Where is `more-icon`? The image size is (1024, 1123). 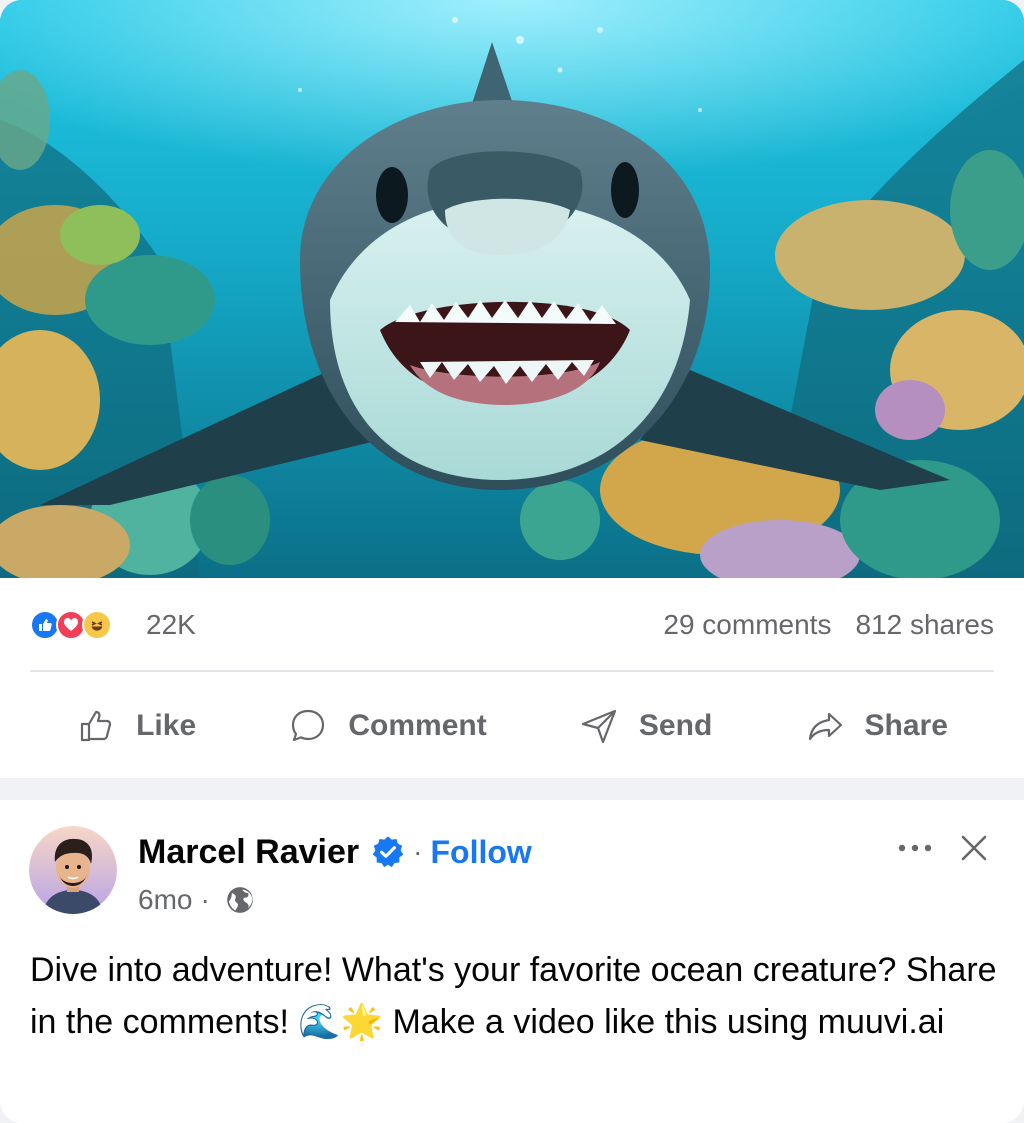 more-icon is located at coordinates (915, 848).